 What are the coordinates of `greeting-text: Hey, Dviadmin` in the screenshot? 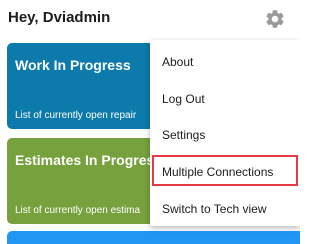 It's located at (59, 17).